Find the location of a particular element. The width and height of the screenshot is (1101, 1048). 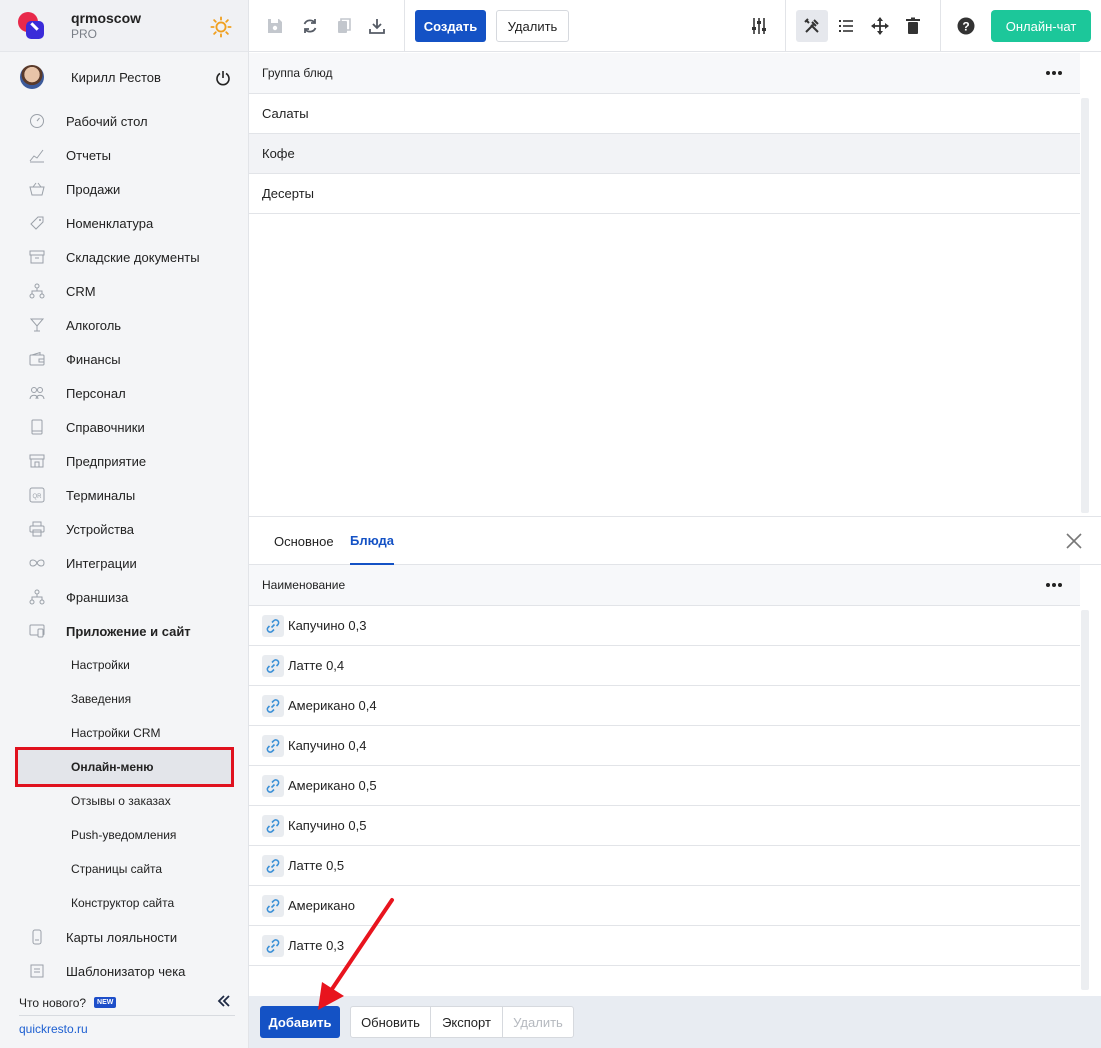

sidebar-item-sales: Продажи is located at coordinates (124, 189).